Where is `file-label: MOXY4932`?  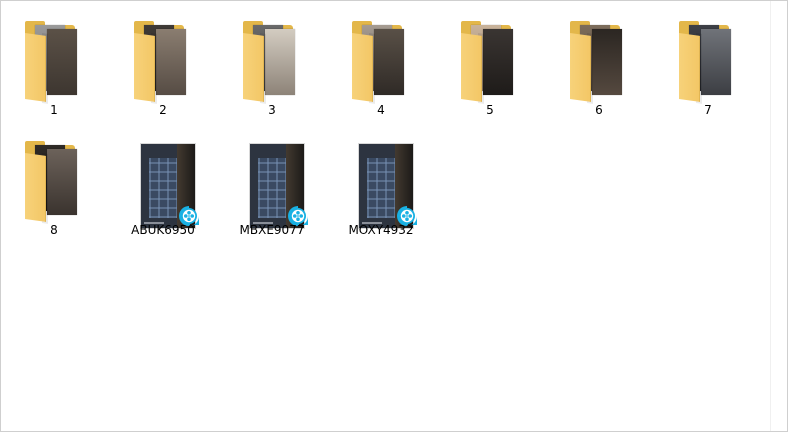 file-label: MOXY4932 is located at coordinates (381, 230).